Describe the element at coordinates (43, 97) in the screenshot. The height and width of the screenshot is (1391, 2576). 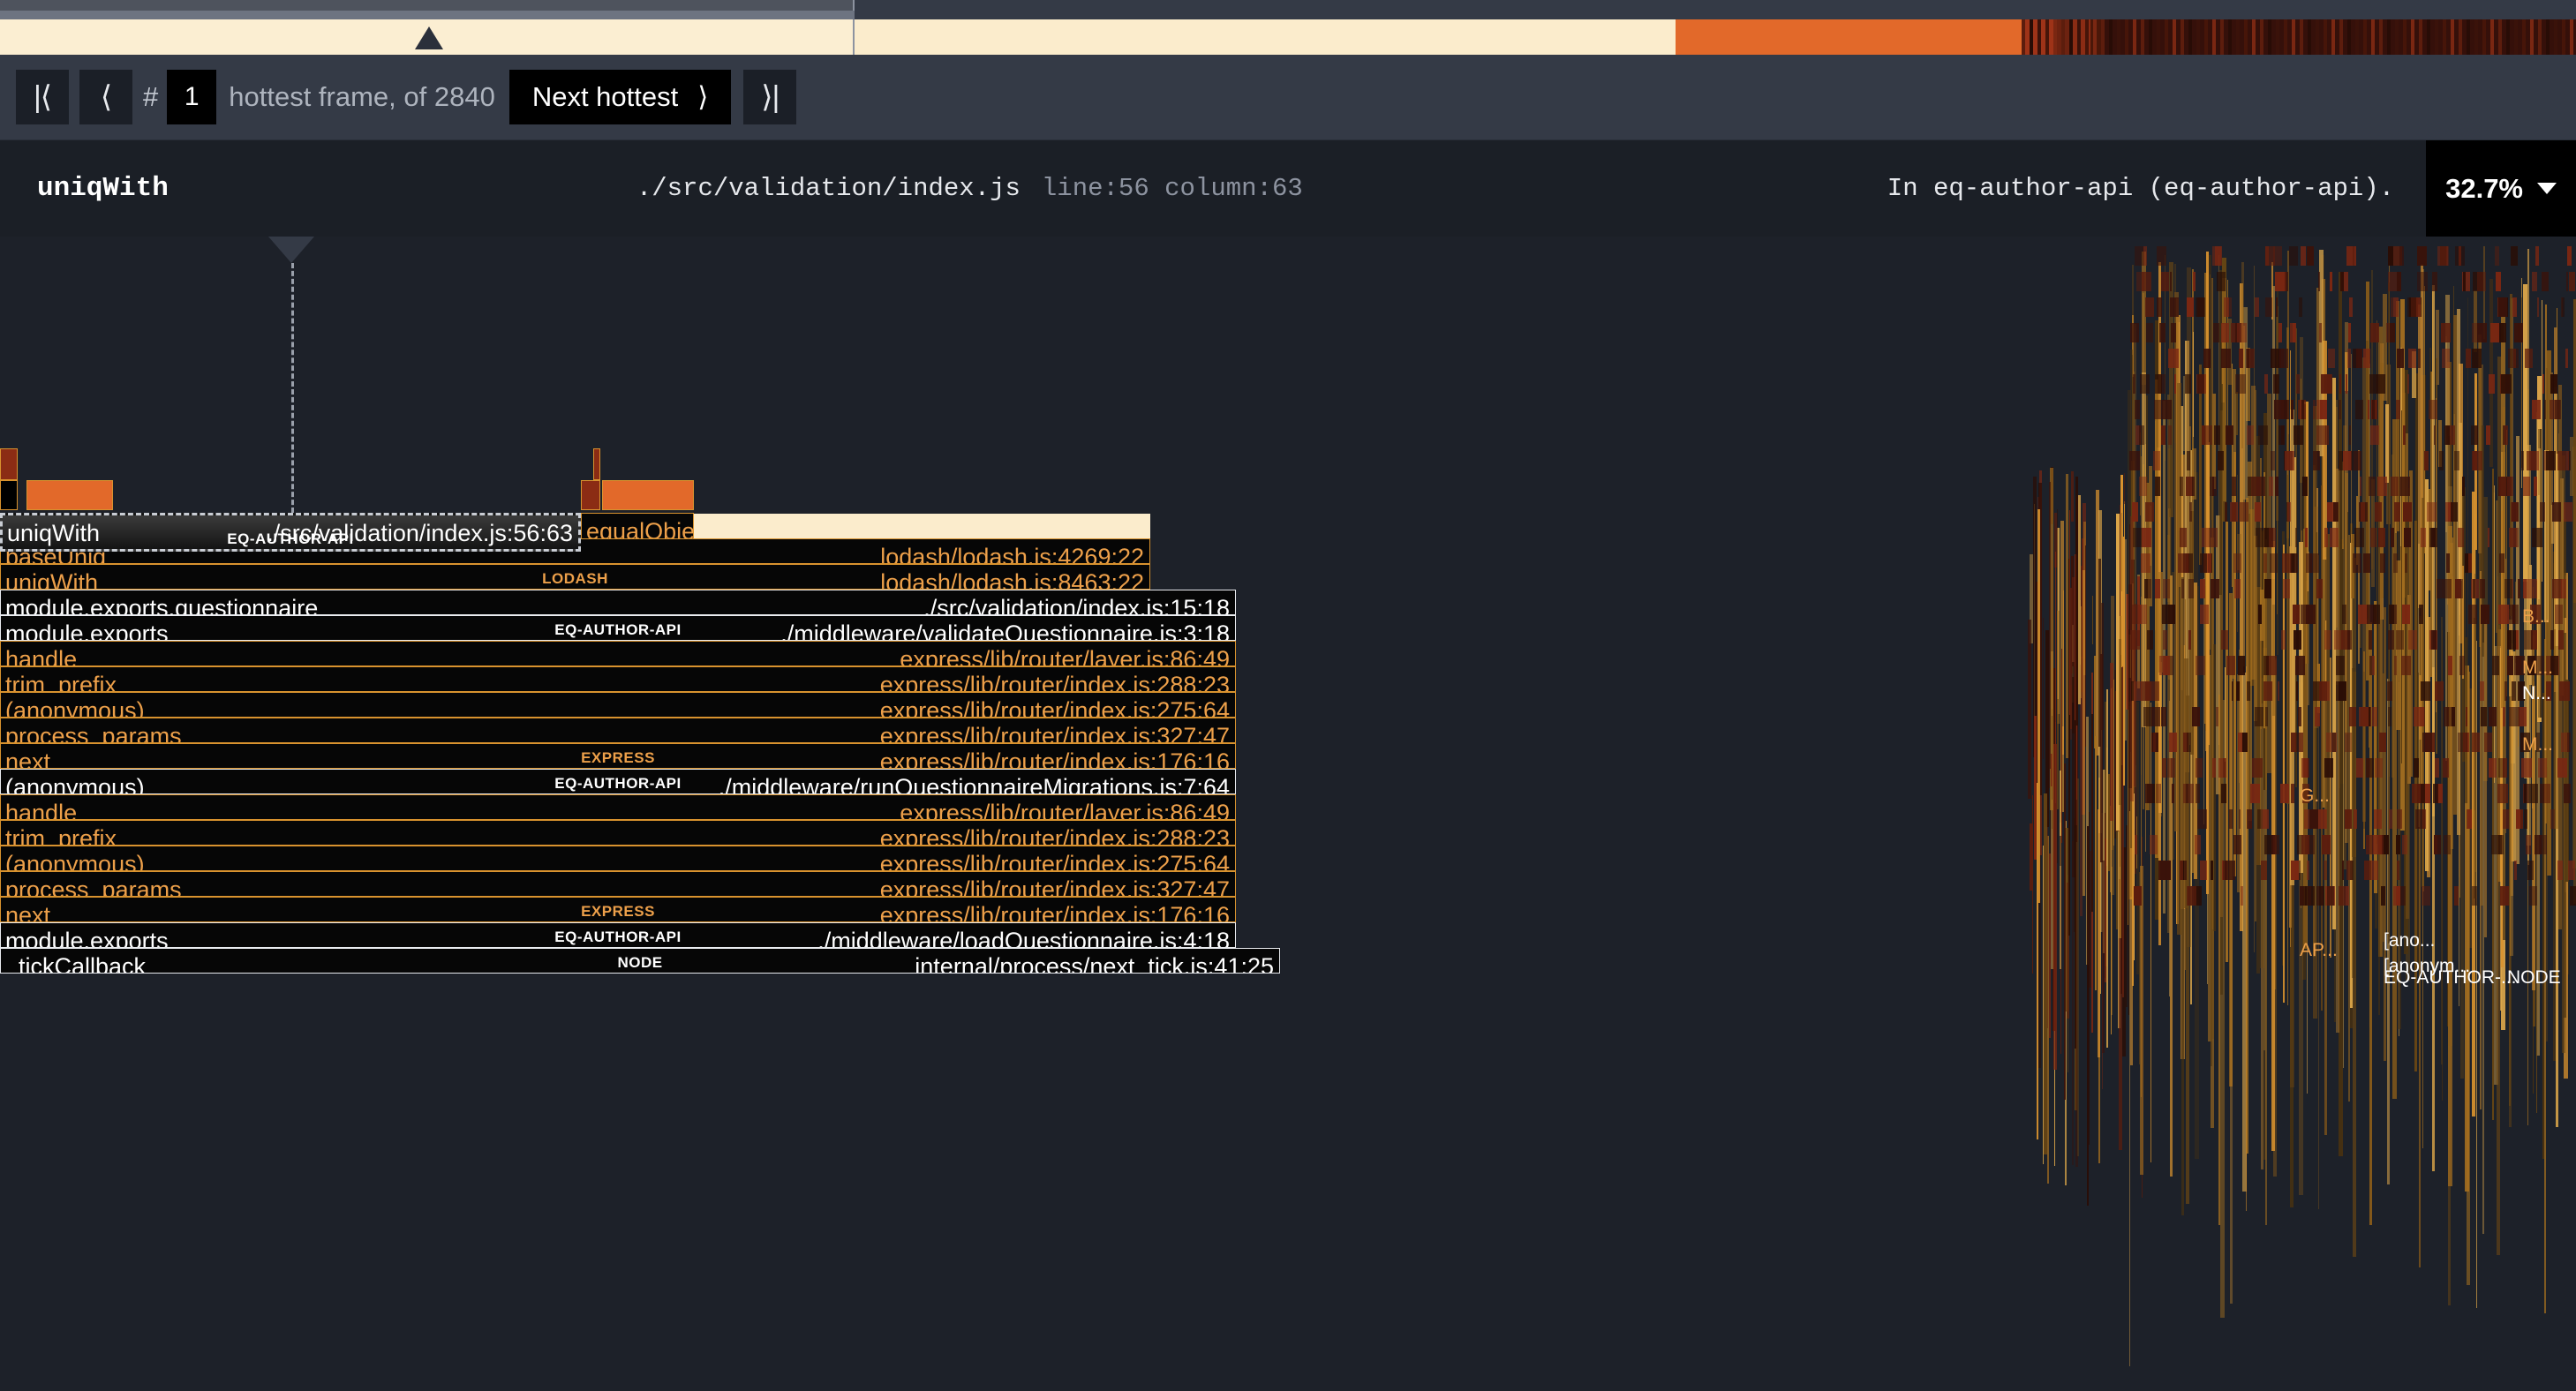
I see `first-frame-button: |⟨` at that location.